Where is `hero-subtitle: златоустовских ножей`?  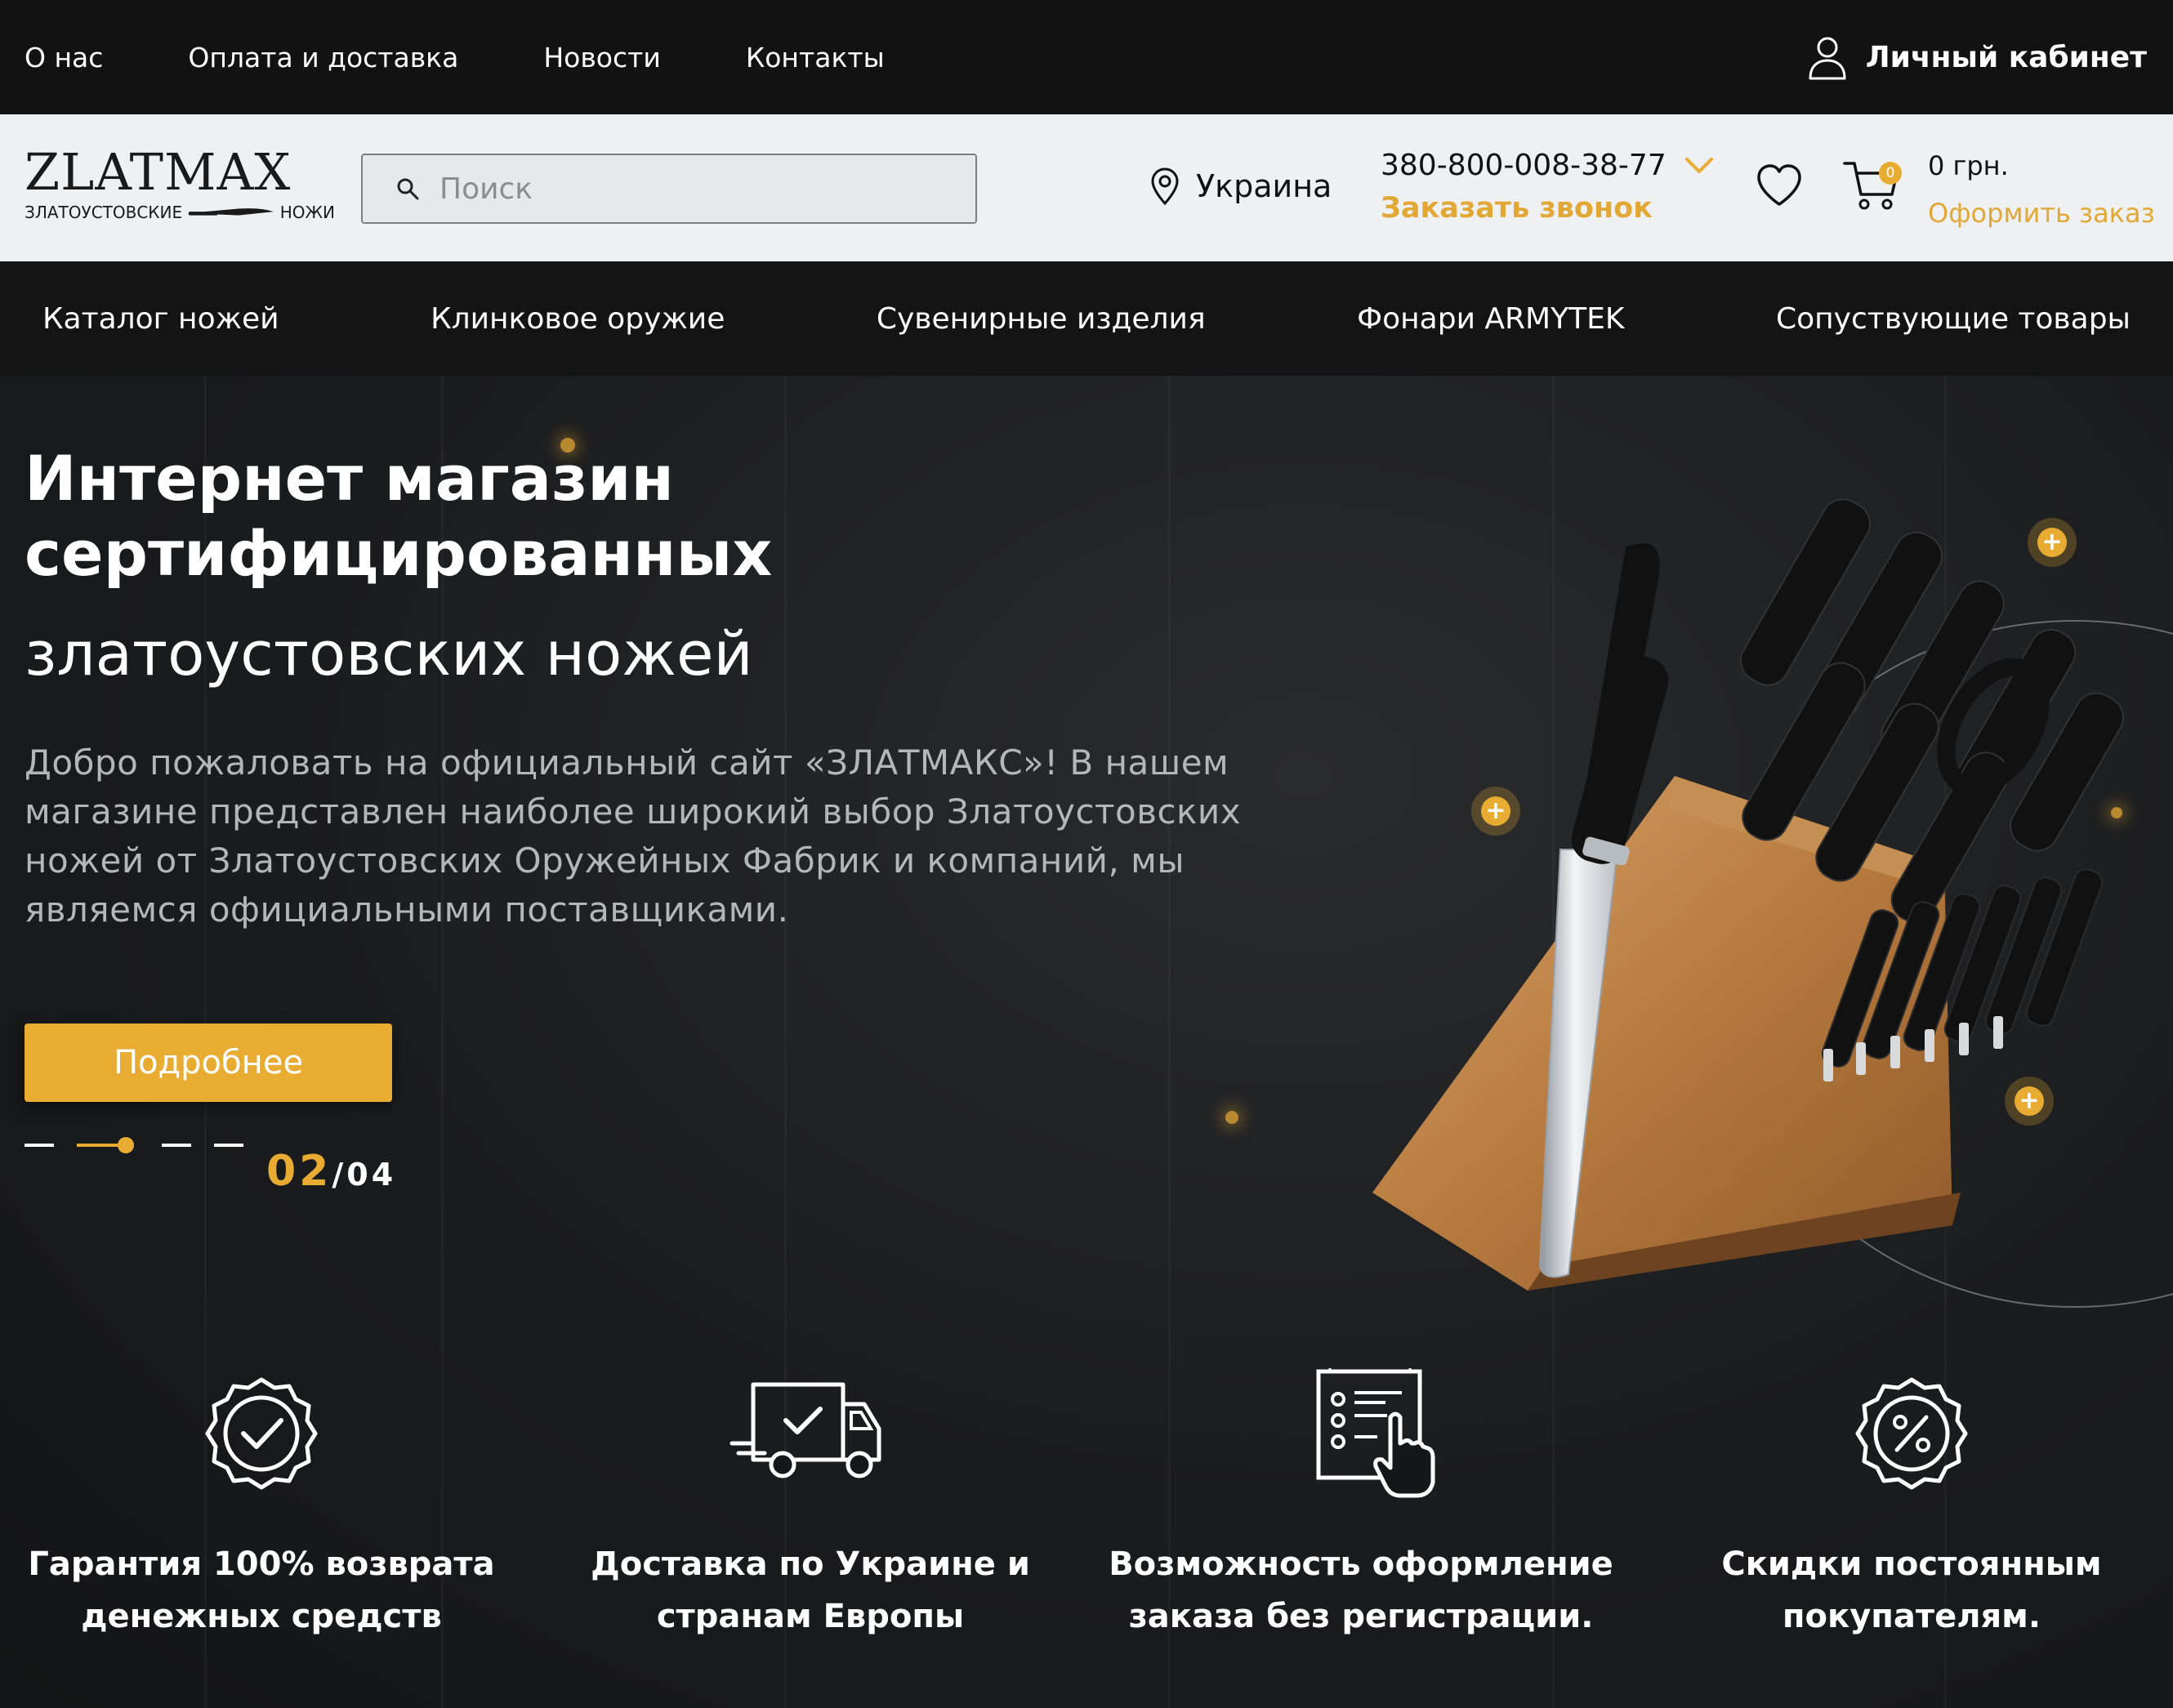 hero-subtitle: златоустовских ножей is located at coordinates (389, 654).